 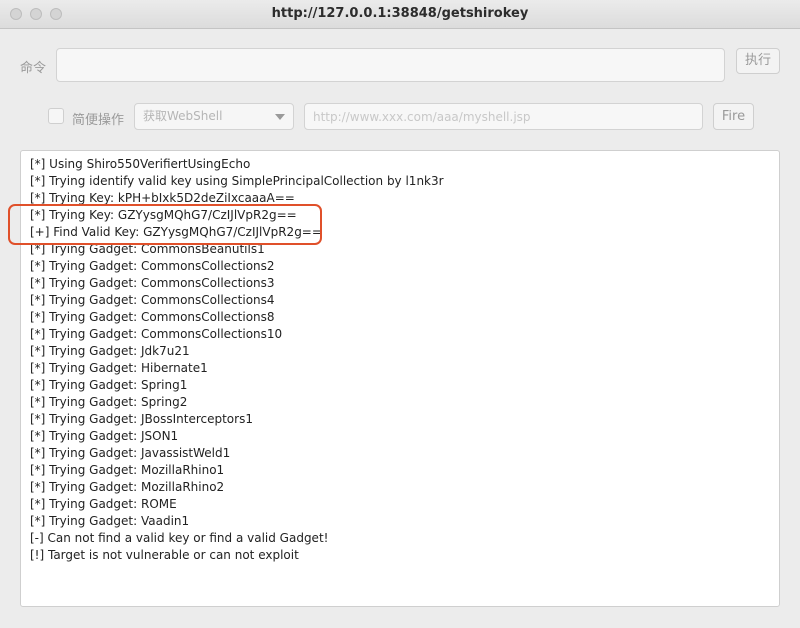 I want to click on action-select-value: 获取WebShell, so click(x=183, y=116).